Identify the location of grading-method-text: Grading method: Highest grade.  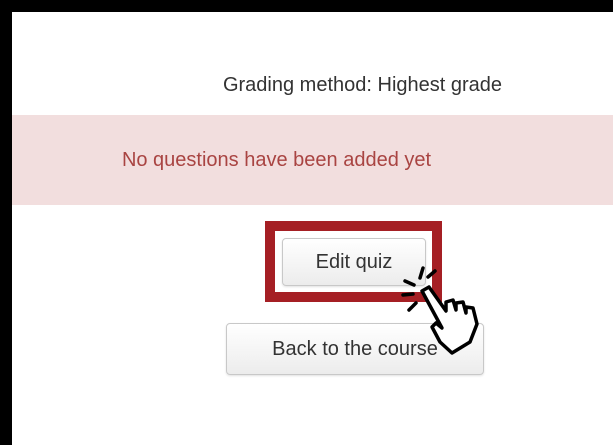
(362, 85).